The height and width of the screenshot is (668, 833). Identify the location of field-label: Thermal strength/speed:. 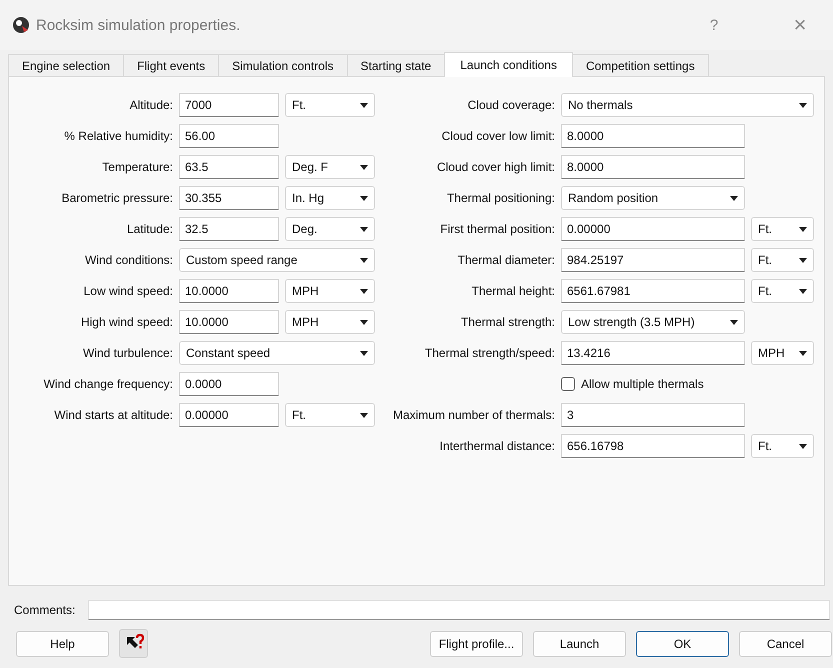
(489, 353).